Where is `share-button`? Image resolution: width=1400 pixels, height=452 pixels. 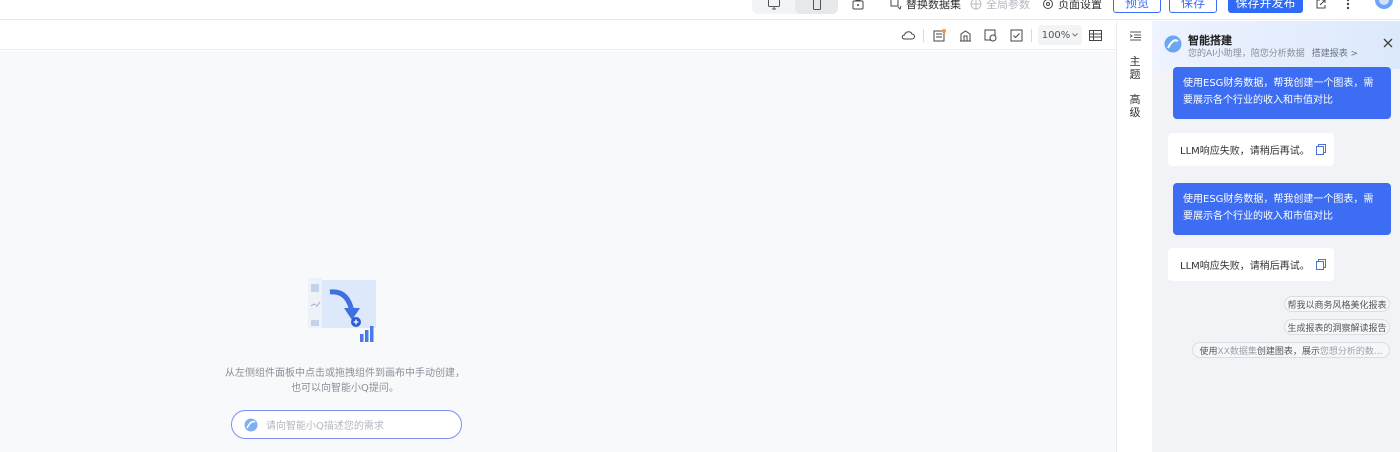 share-button is located at coordinates (1321, 7).